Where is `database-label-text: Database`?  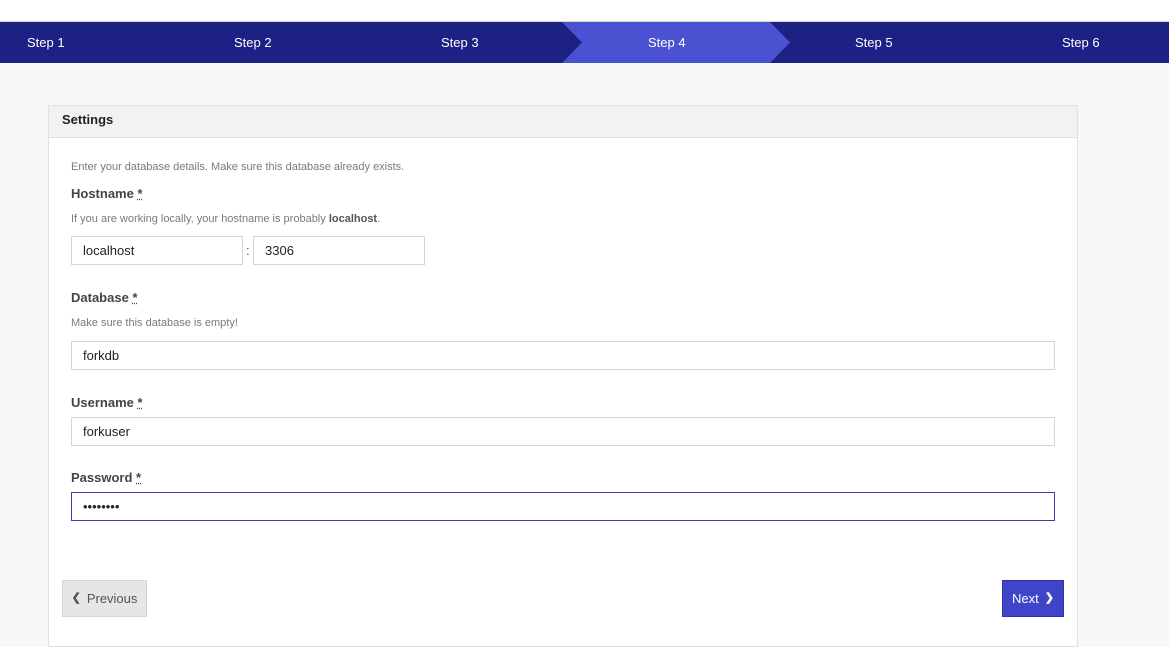
database-label-text: Database is located at coordinates (100, 297).